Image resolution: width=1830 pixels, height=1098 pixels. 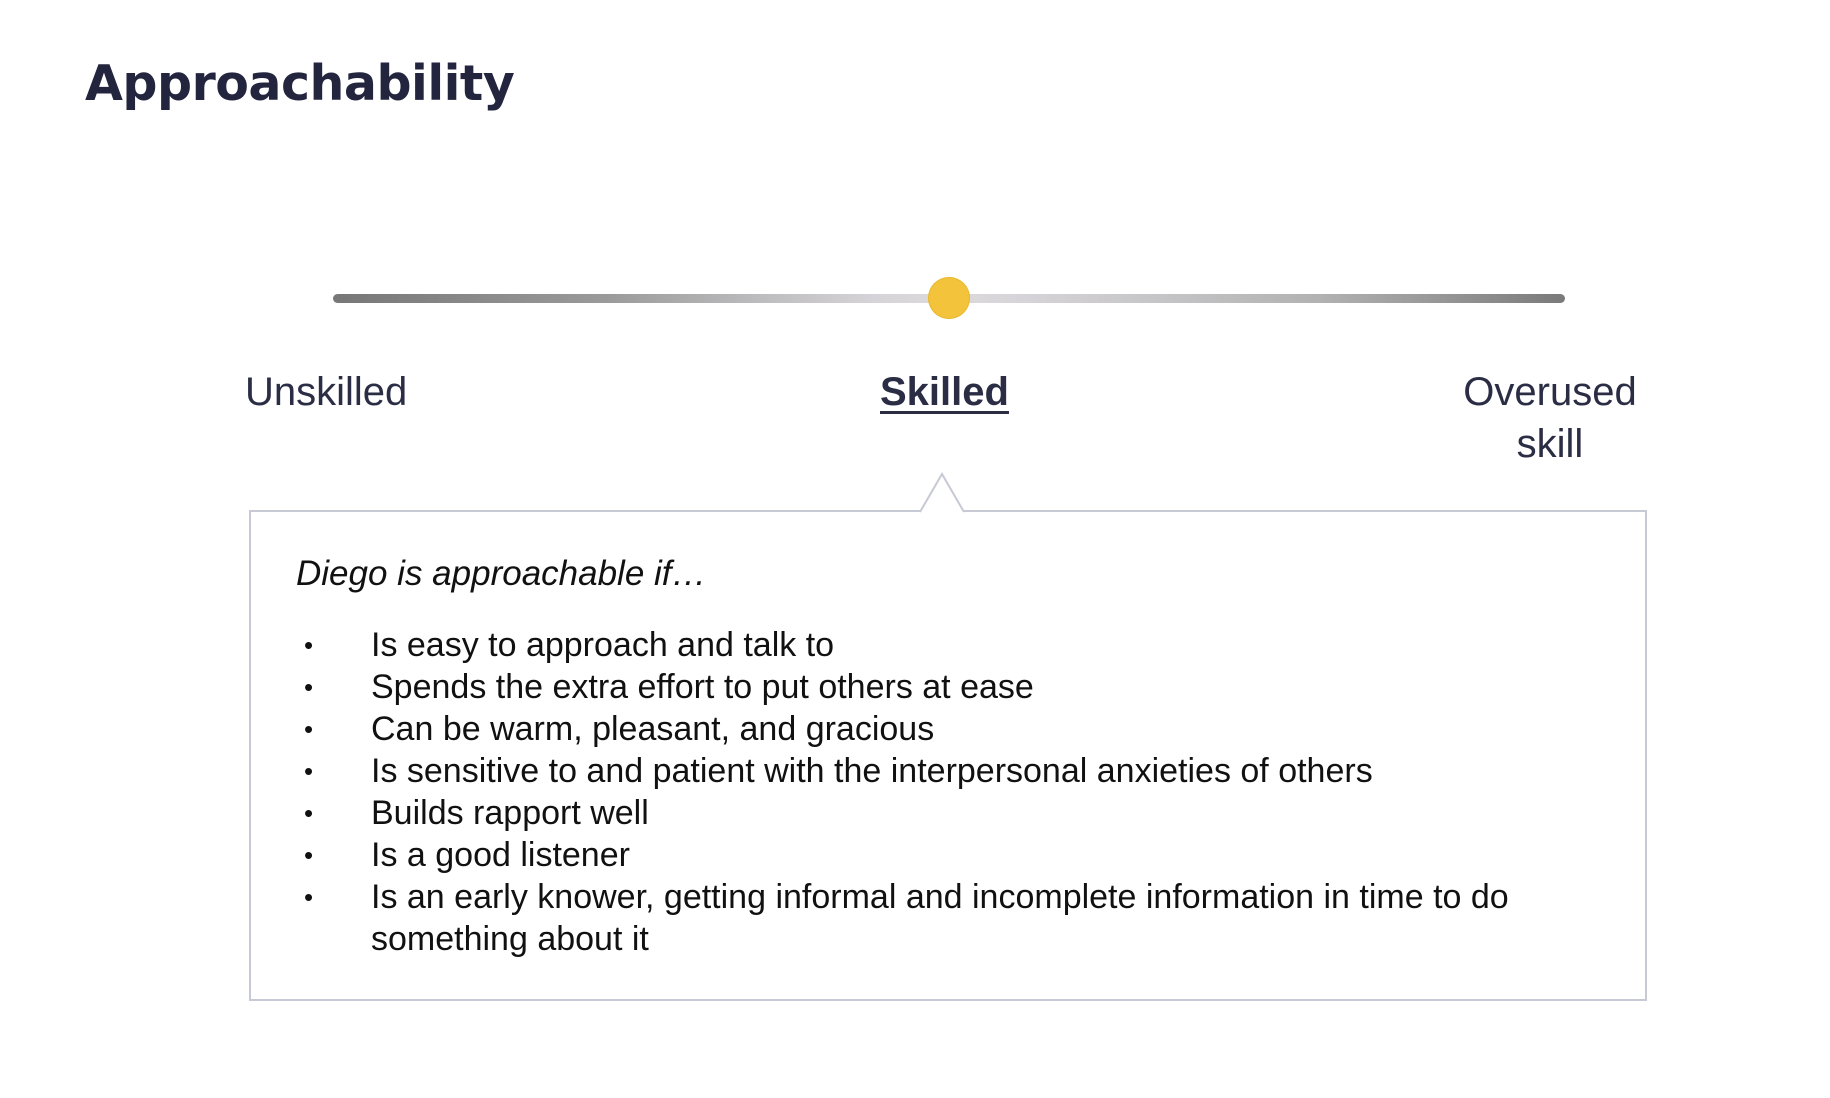 I want to click on level-overused-skill-option: Overused skill, so click(x=1550, y=418).